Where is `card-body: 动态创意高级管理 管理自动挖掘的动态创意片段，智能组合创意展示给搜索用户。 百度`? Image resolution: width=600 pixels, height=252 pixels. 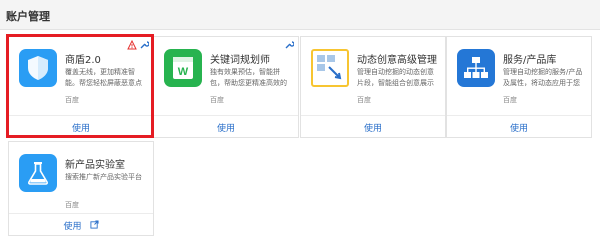 card-body: 动态创意高级管理 管理自动挖掘的动态创意片段，智能组合创意展示给搜索用户。 百度 is located at coordinates (373, 76).